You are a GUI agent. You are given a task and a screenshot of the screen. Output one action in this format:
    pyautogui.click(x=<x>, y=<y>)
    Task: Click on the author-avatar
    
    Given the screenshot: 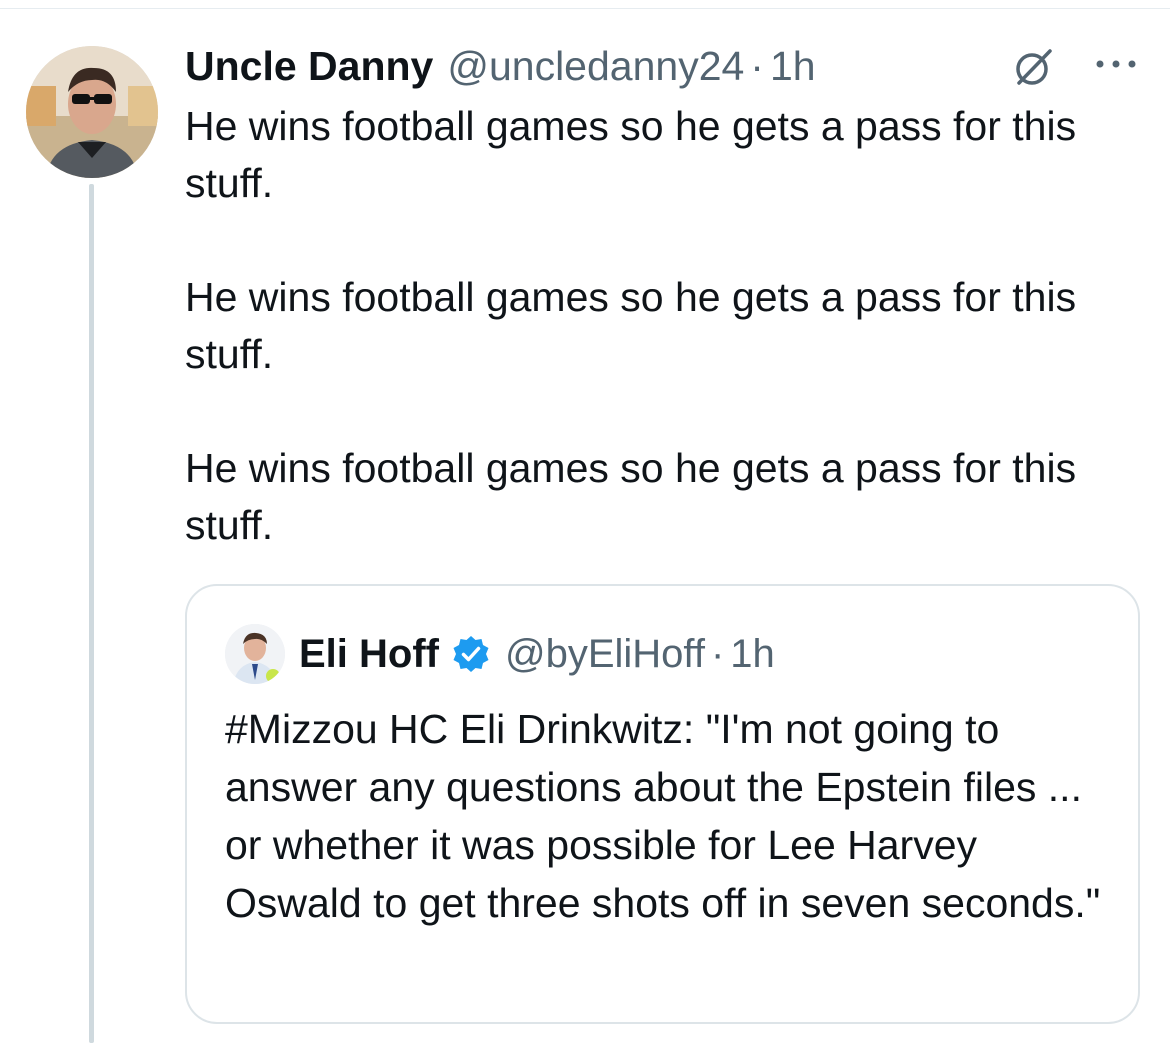 What is the action you would take?
    pyautogui.click(x=92, y=112)
    